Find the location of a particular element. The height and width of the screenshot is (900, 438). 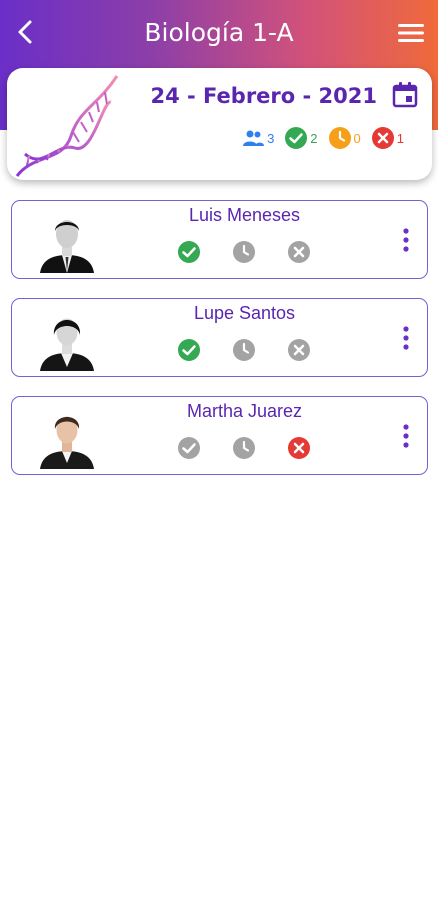

group-icon is located at coordinates (254, 138).